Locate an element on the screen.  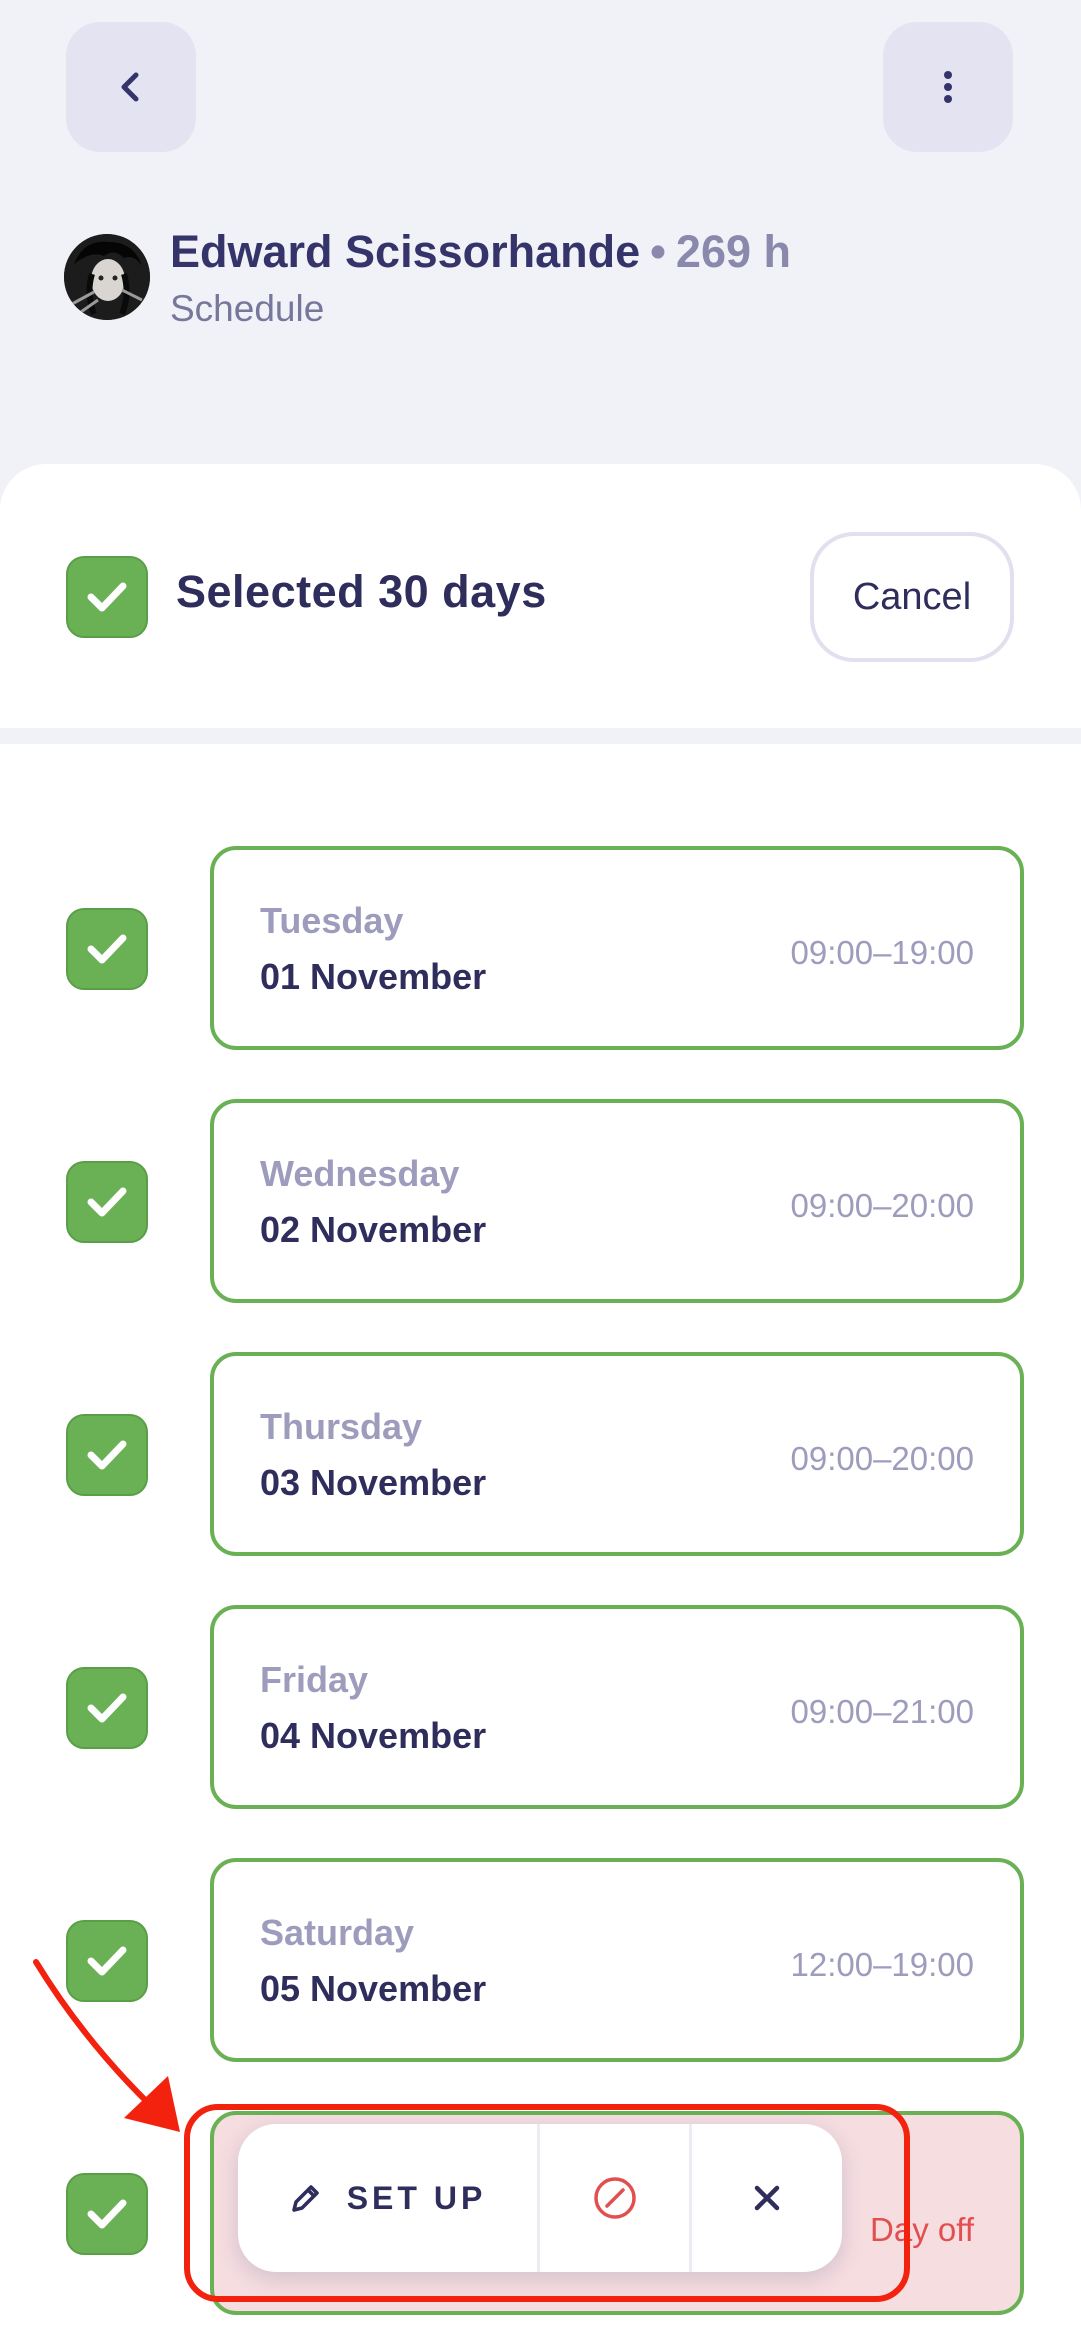
chevron-left-icon is located at coordinates (130, 87).